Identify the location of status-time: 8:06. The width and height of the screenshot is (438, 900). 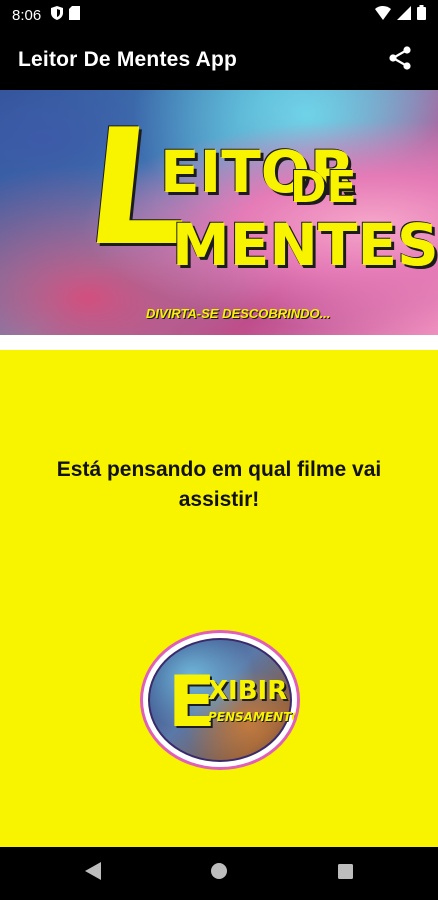
(27, 15).